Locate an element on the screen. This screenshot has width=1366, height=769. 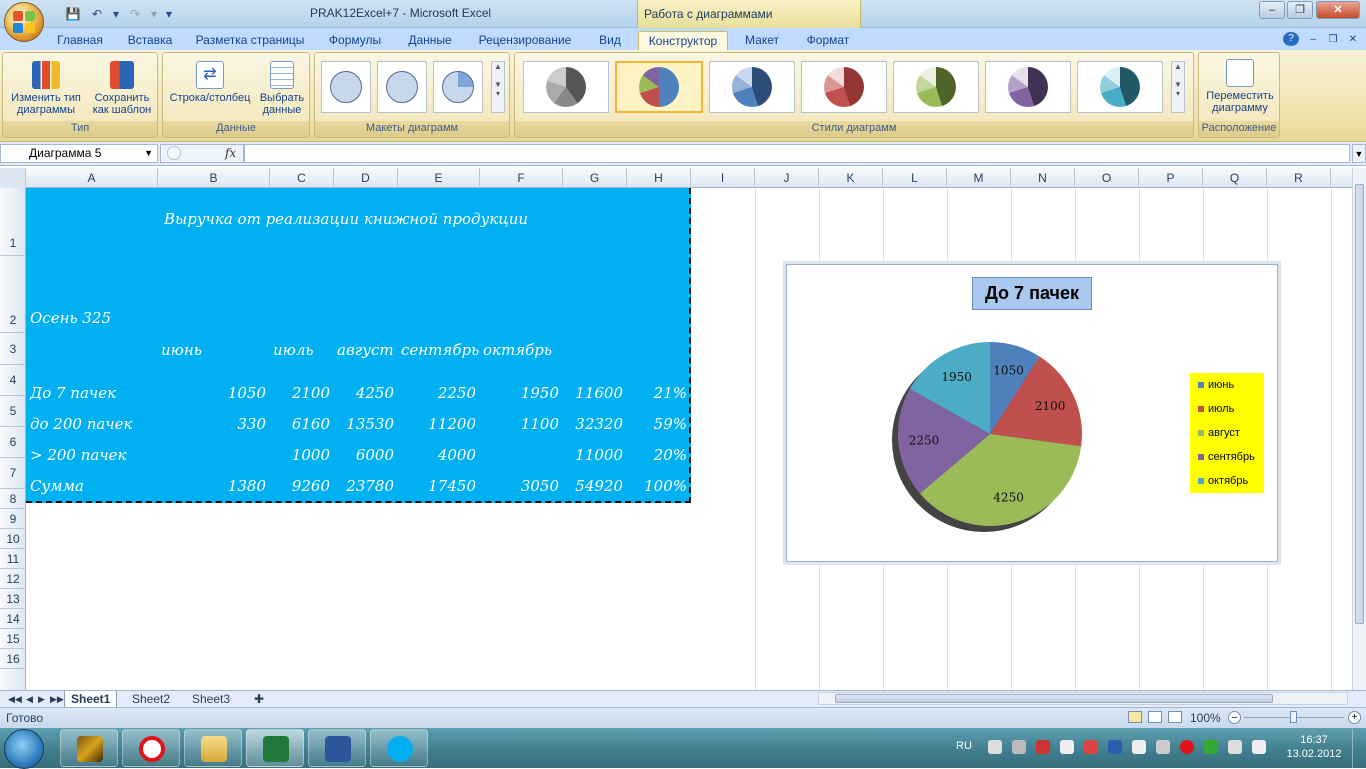
cell: 2100 is located at coordinates (300, 393).